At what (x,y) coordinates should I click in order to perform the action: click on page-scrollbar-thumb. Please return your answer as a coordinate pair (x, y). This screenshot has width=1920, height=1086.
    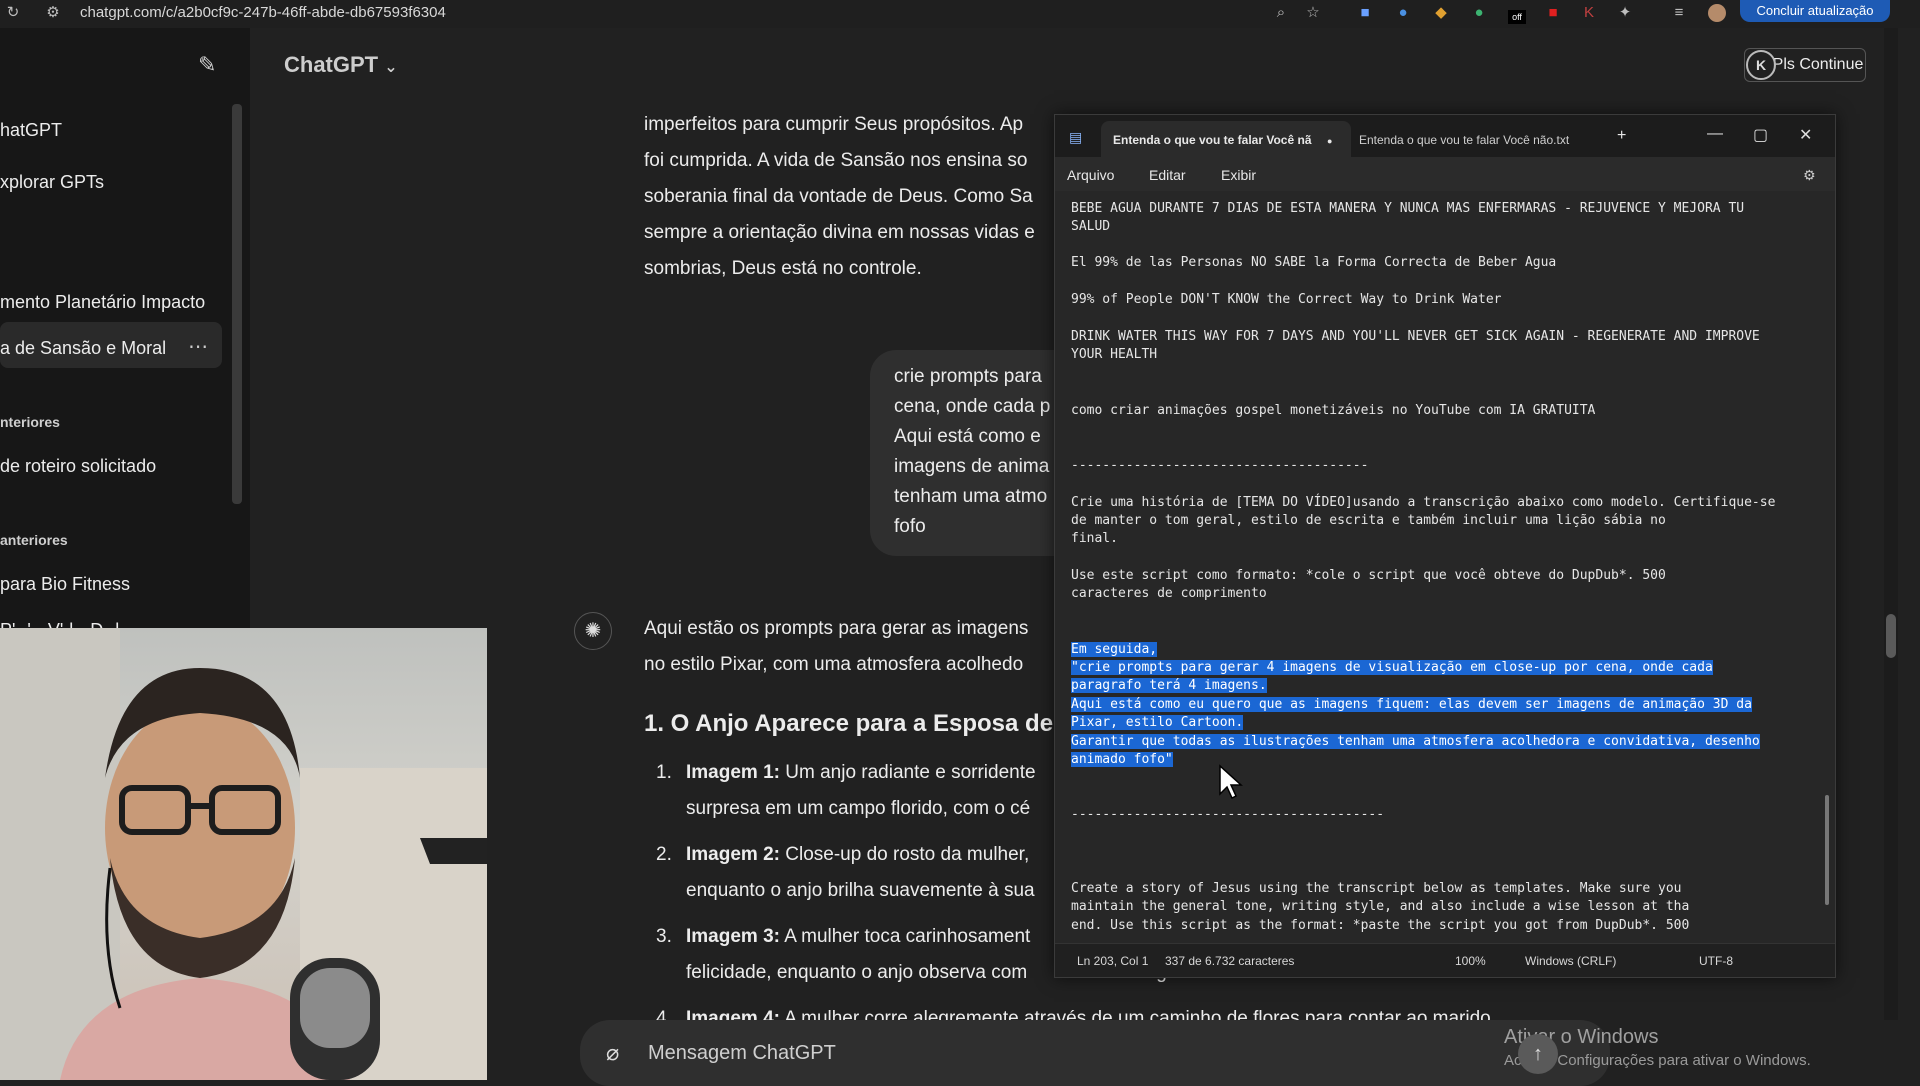
    Looking at the image, I should click on (1891, 636).